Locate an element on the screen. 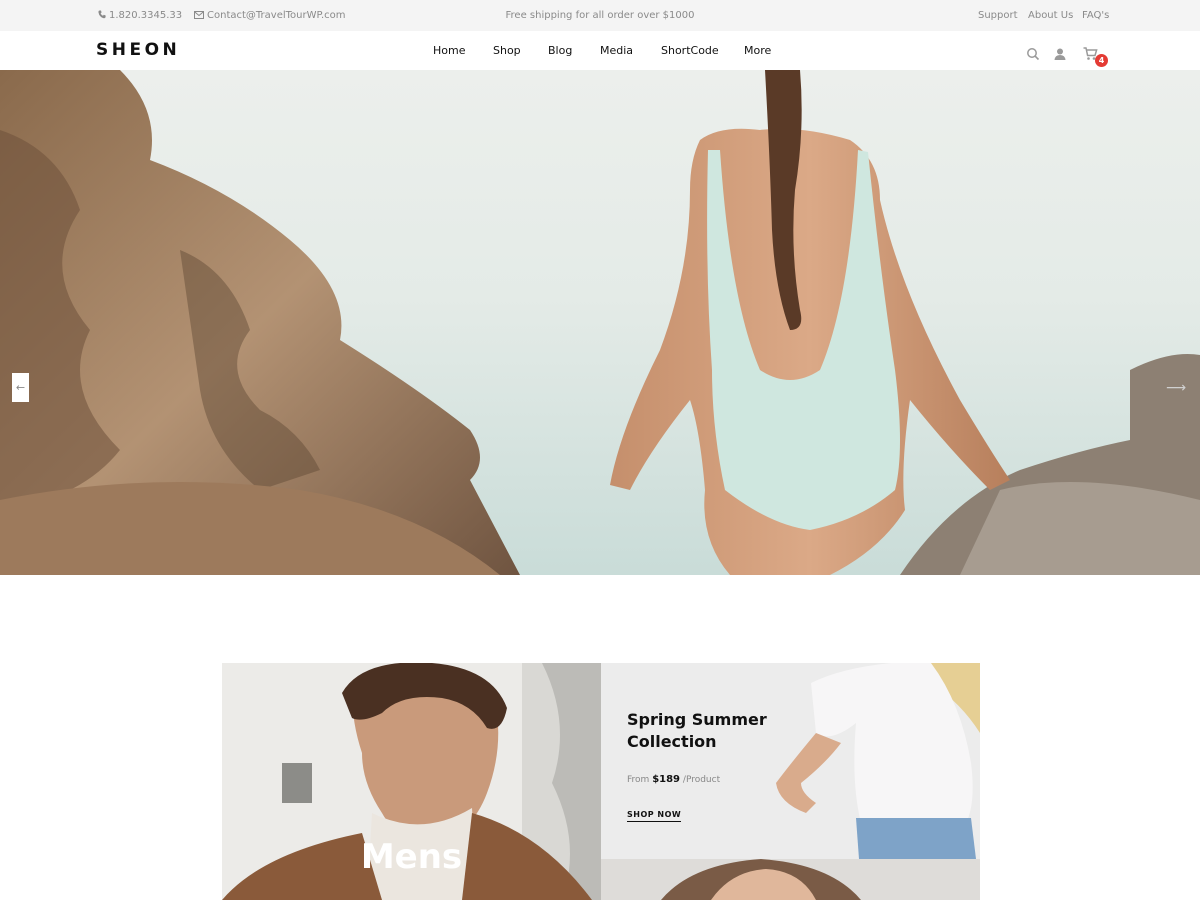  user-icon is located at coordinates (1060, 53).